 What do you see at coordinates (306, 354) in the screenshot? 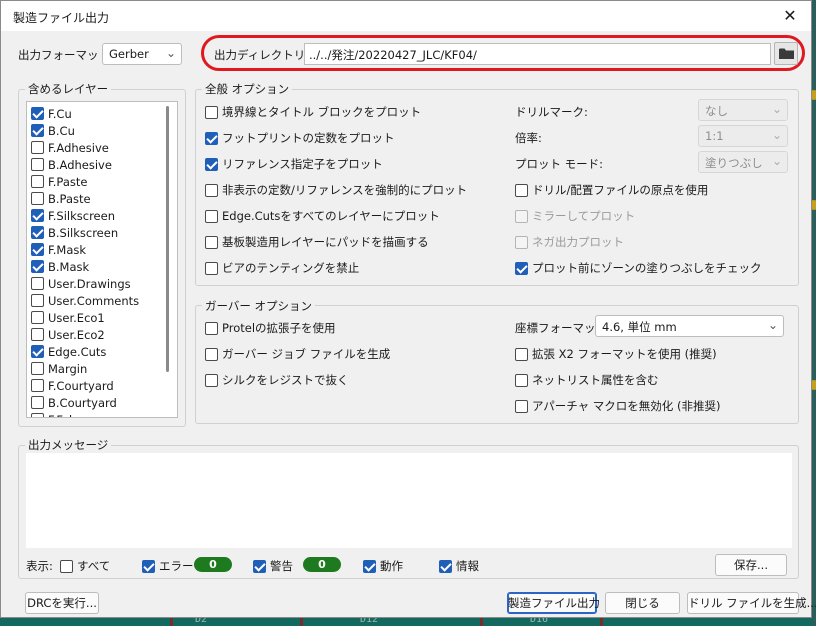
I see `gerber-option-label: ガーバー ジョブ ファイルを生成` at bounding box center [306, 354].